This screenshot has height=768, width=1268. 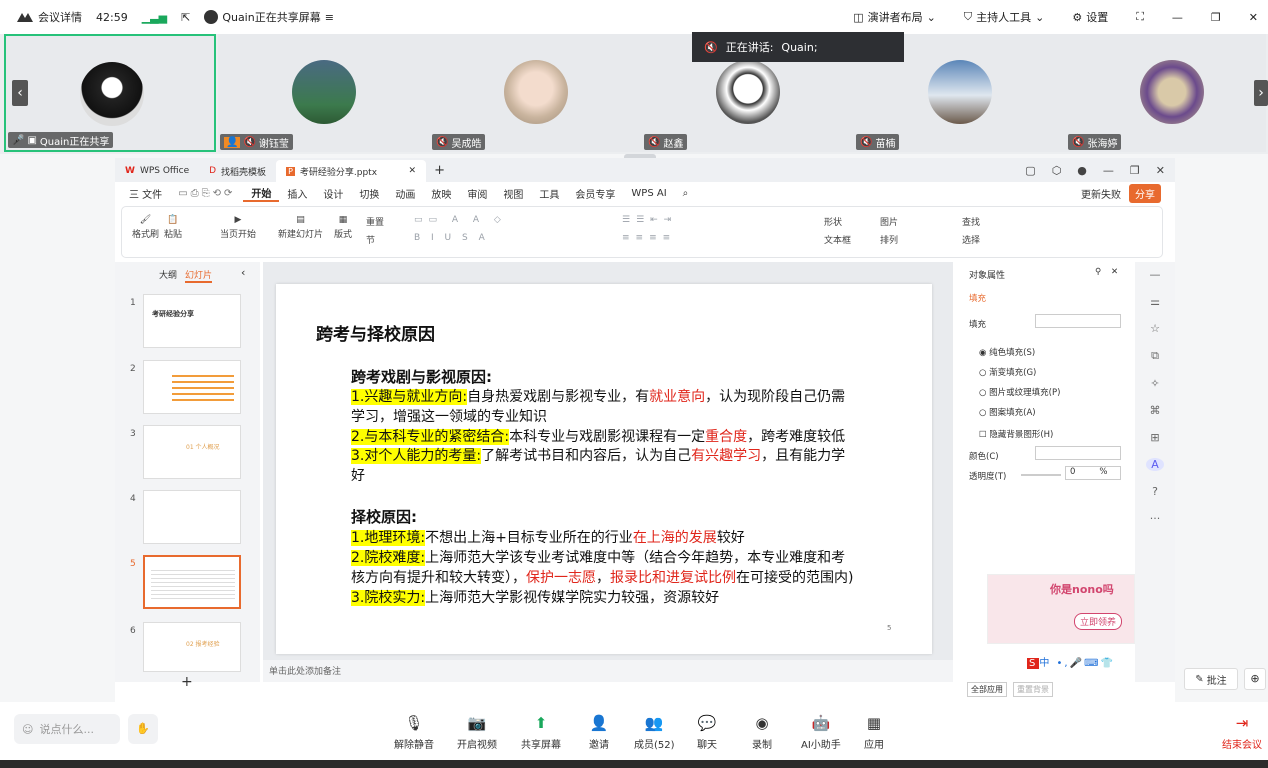 I want to click on slide-thumb-active, so click(x=192, y=582).